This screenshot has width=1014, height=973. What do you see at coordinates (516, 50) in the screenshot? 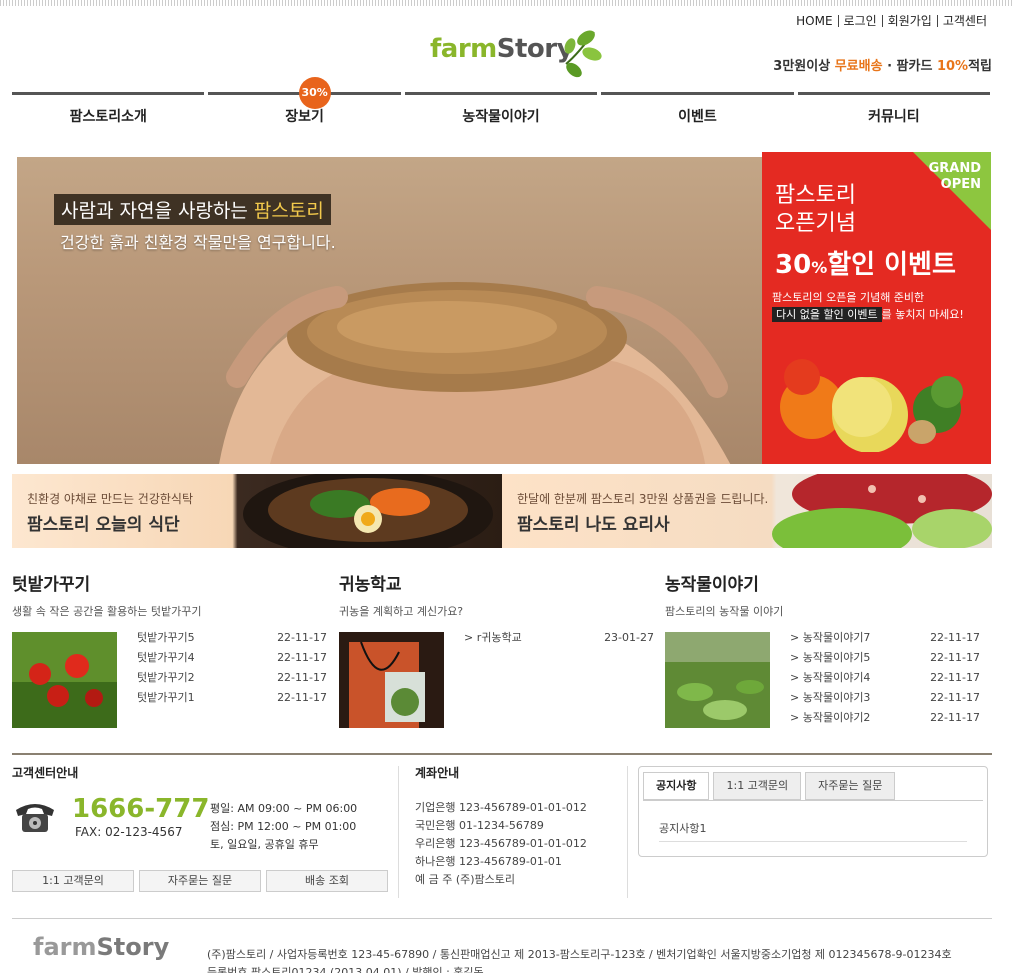
I see `site-logo: farmStory` at bounding box center [516, 50].